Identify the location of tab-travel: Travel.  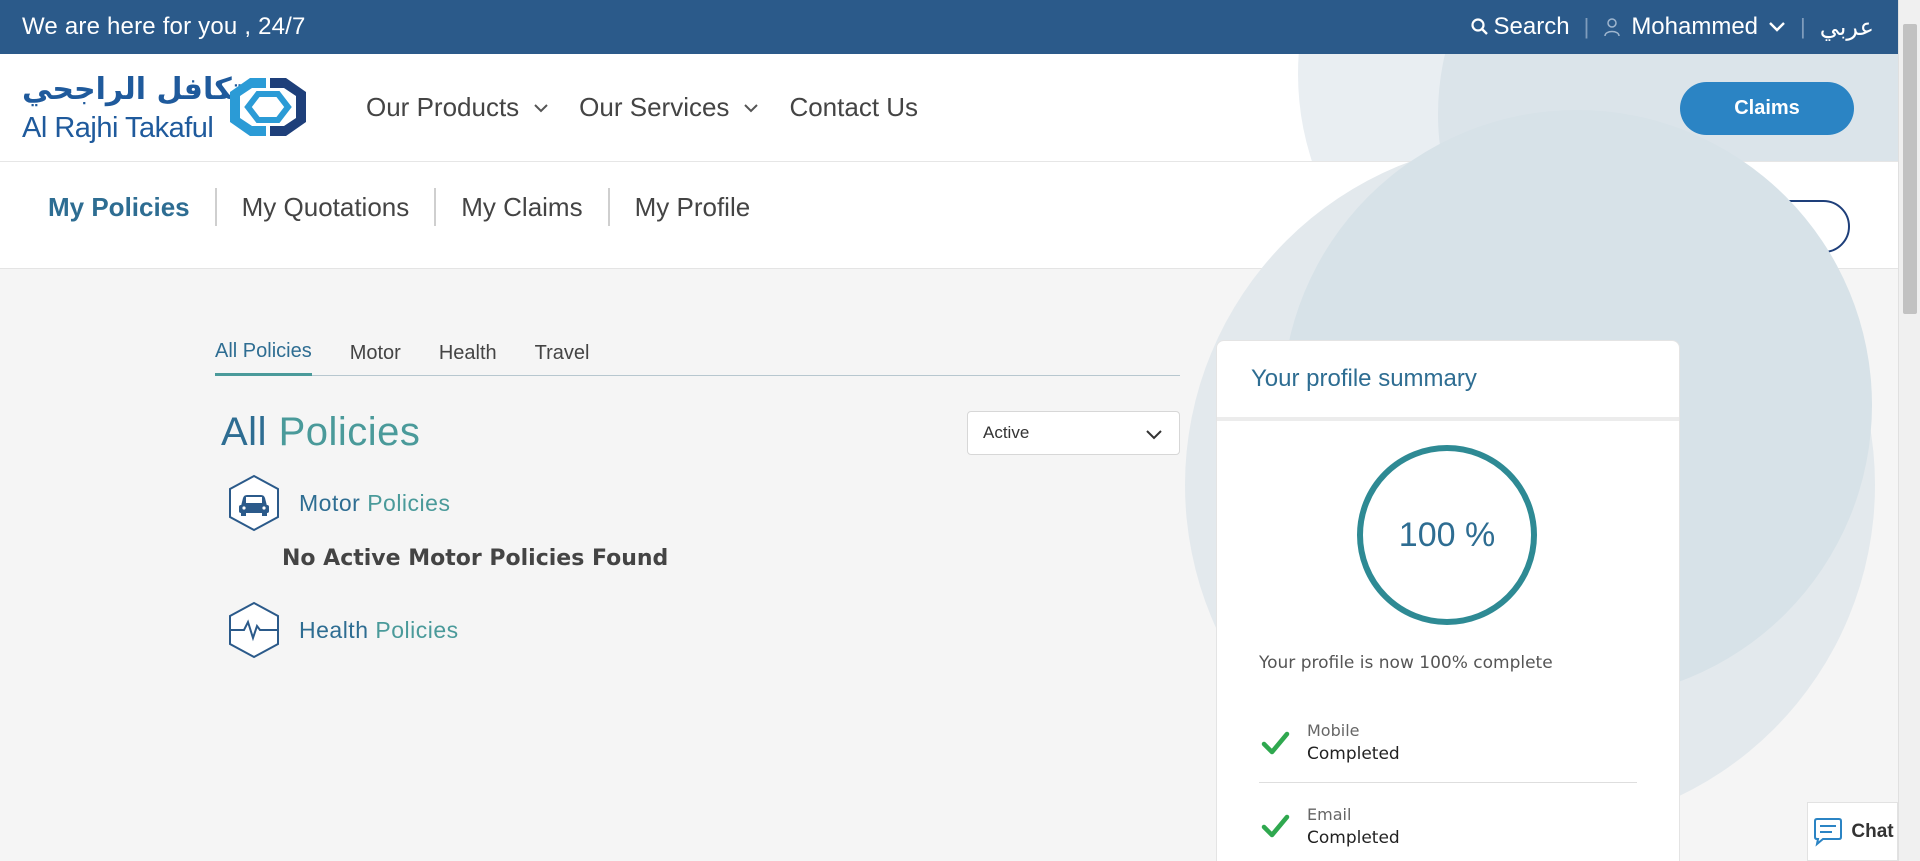
(562, 353).